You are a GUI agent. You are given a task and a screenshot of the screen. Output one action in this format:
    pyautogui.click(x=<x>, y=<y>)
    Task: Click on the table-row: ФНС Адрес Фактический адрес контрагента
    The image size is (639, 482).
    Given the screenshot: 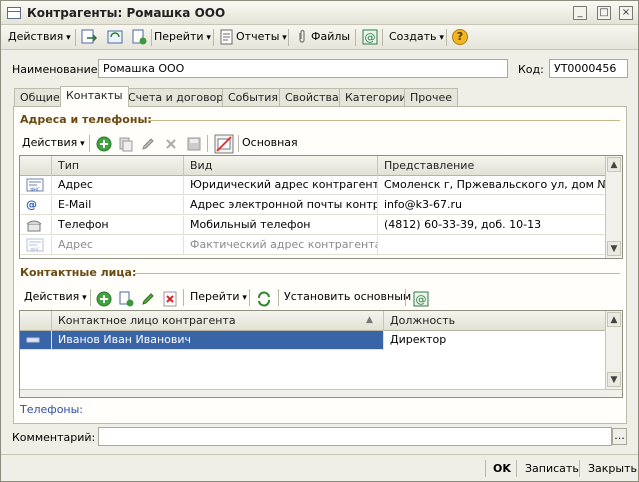 What is the action you would take?
    pyautogui.click(x=313, y=245)
    